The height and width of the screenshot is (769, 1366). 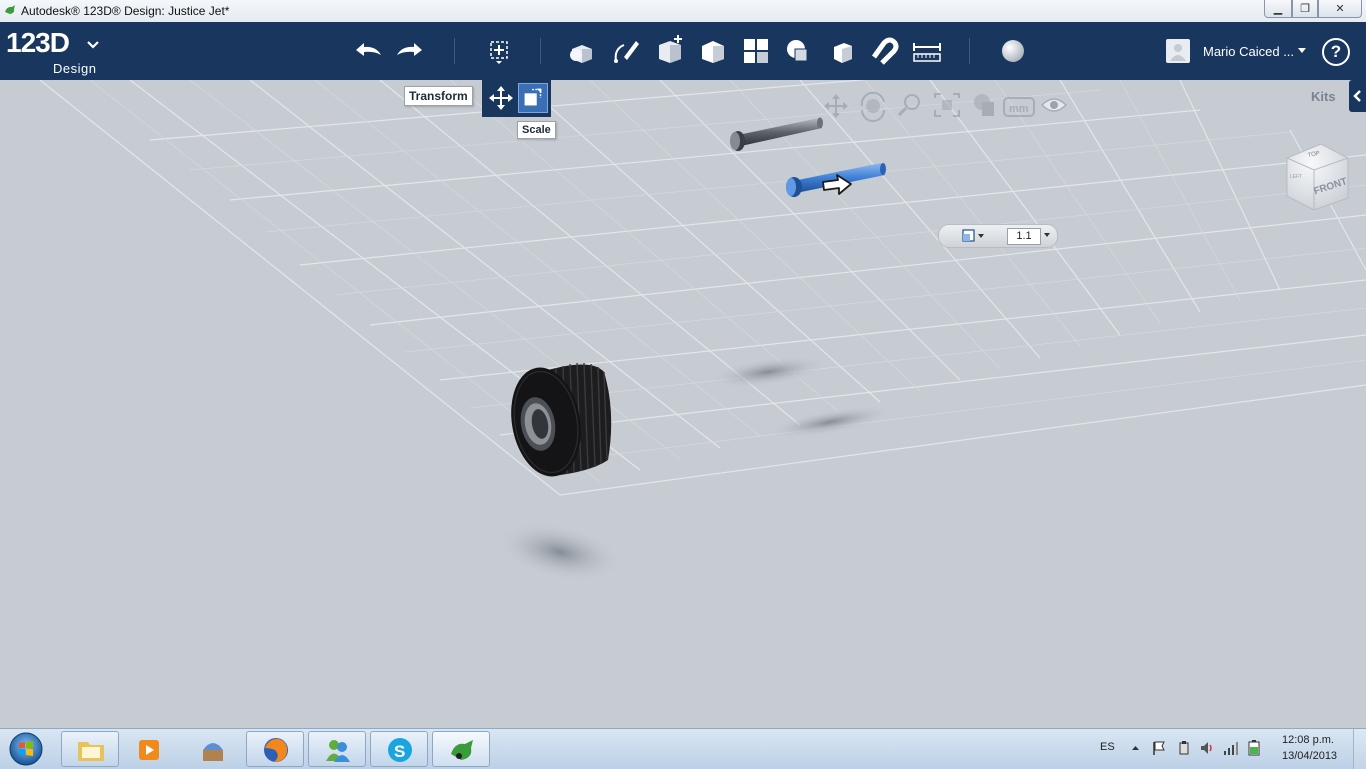 What do you see at coordinates (799, 51) in the screenshot?
I see `grouping-icon` at bounding box center [799, 51].